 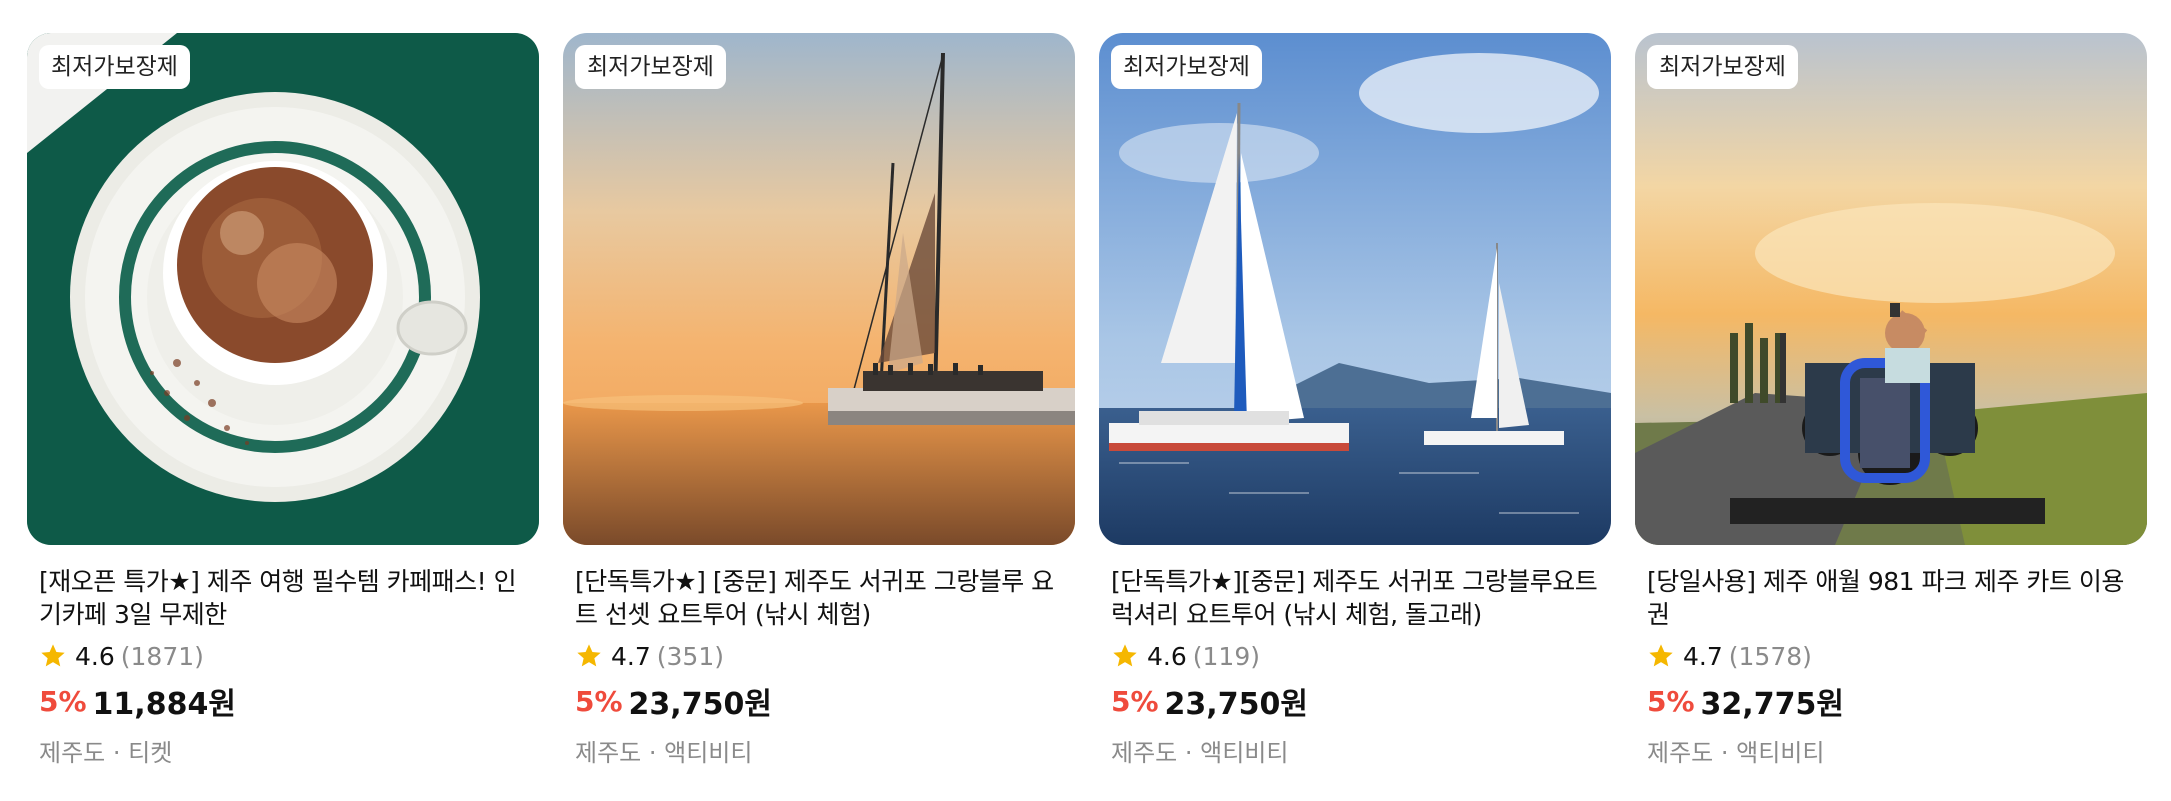 I want to click on rating: 4.6 (1871), so click(x=283, y=656).